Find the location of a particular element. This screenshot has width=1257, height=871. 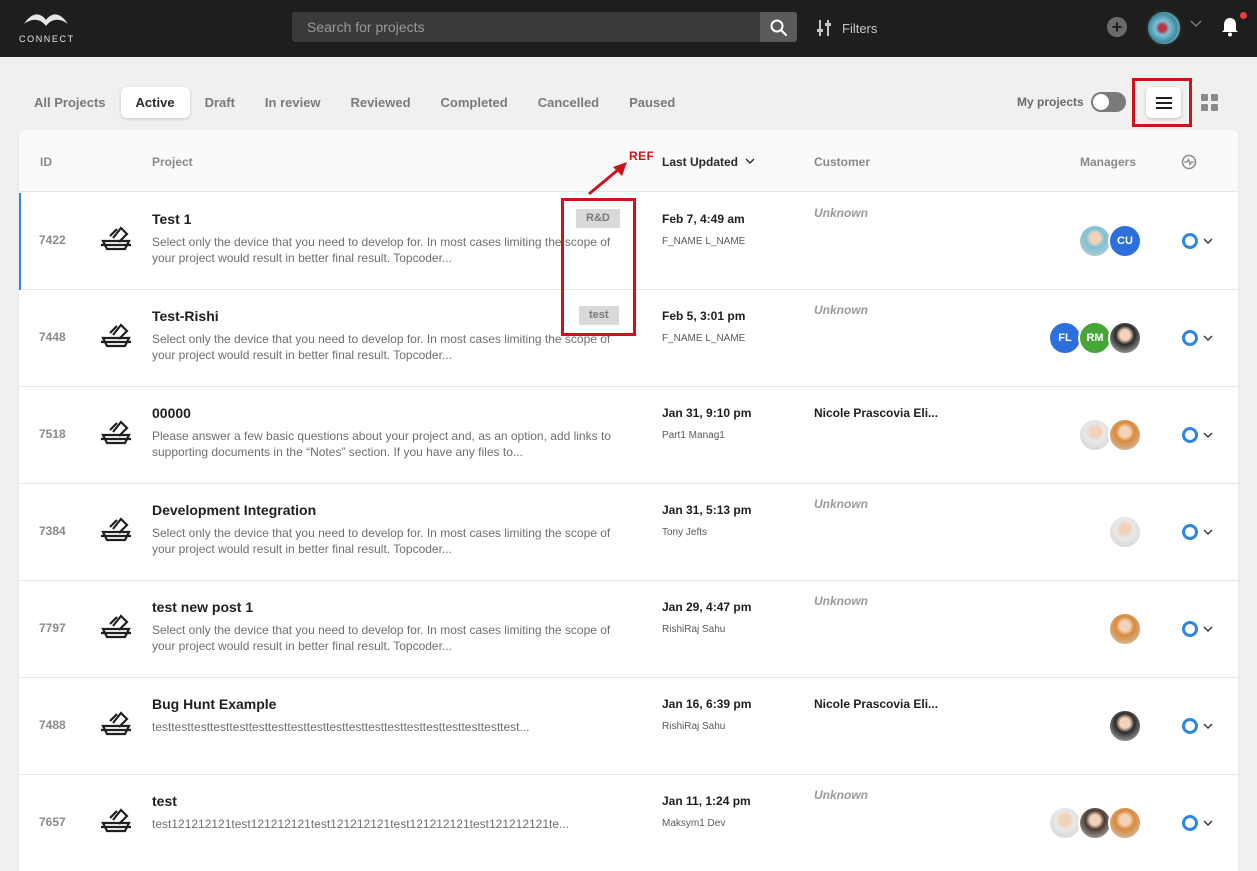

last-updated-date: Feb 5, 3:01 pm is located at coordinates (704, 316).